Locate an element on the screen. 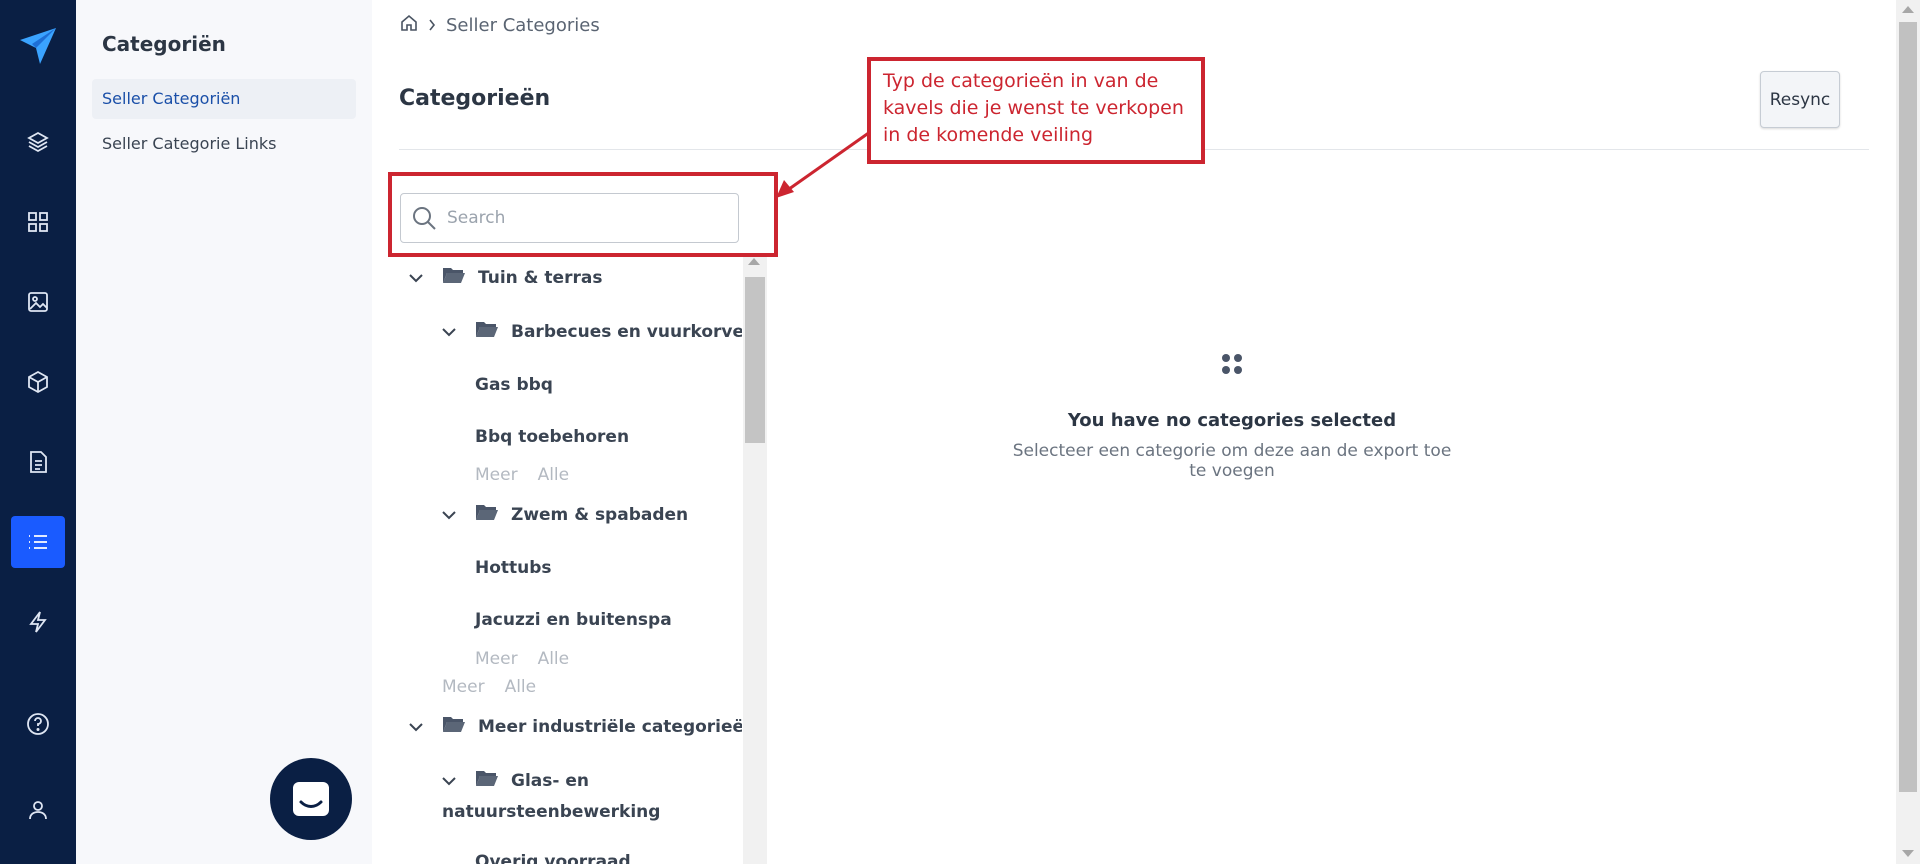  tree-scrollbar-thumb is located at coordinates (755, 360).